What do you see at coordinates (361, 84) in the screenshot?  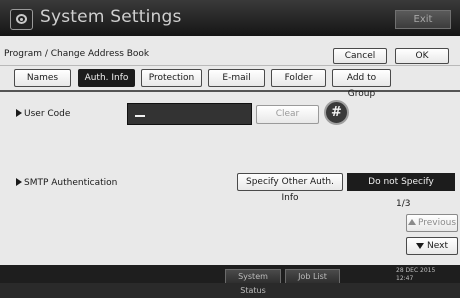 I see `tab-add-to-group: Add to Group` at bounding box center [361, 84].